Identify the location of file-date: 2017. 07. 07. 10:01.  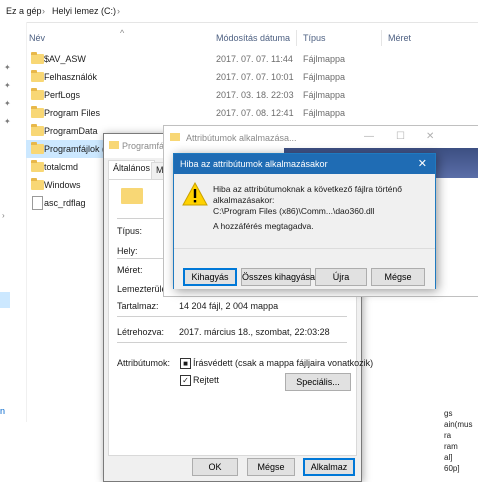
(255, 77).